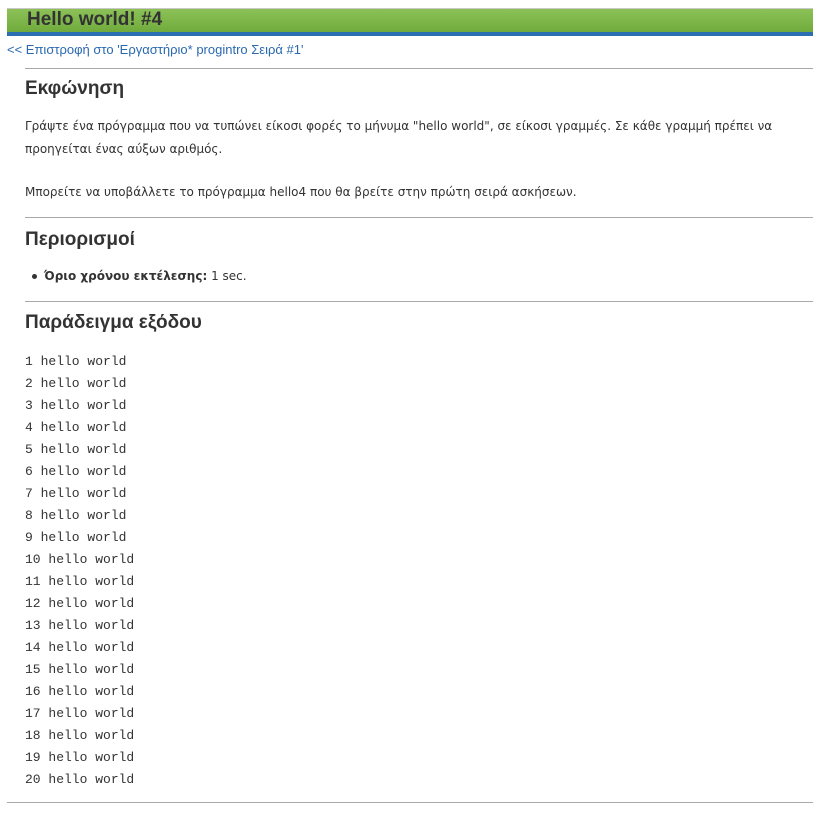 Image resolution: width=813 pixels, height=820 pixels. Describe the element at coordinates (76, 493) in the screenshot. I see `output-line: 7 hello world` at that location.